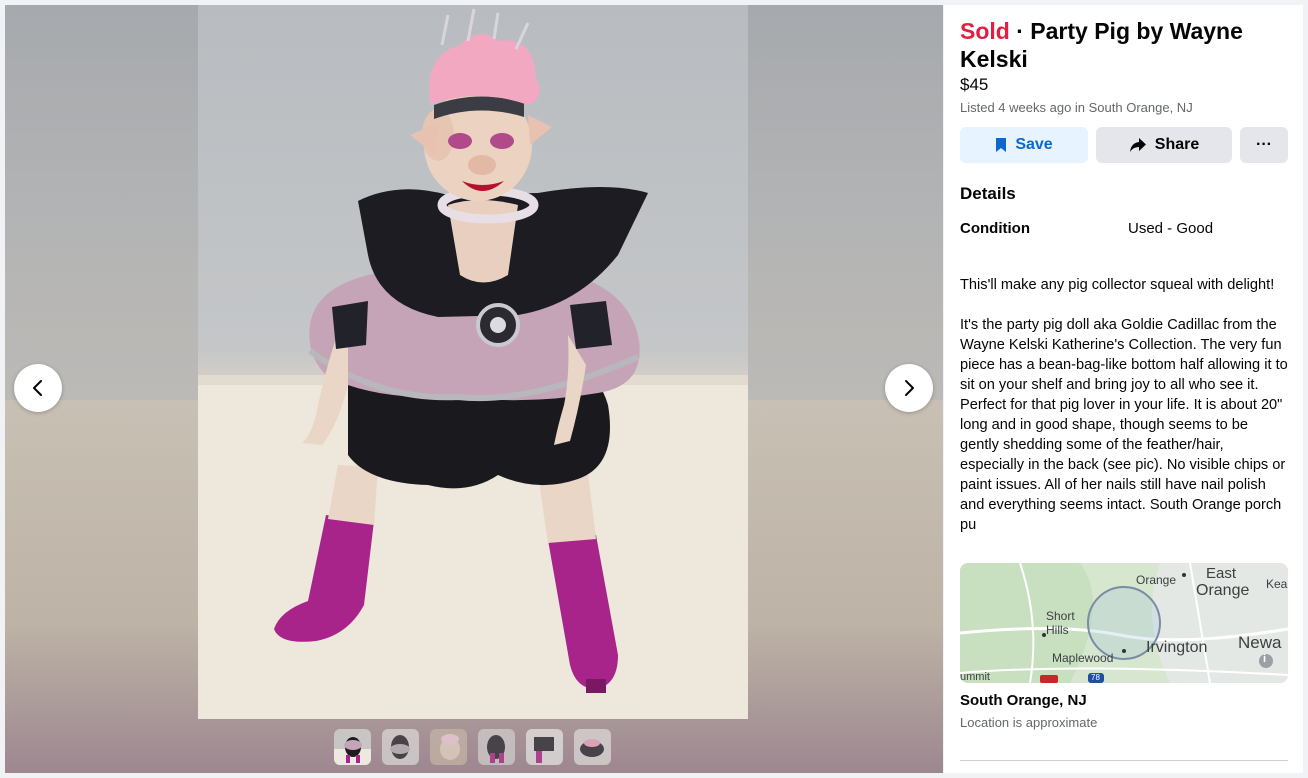 The height and width of the screenshot is (778, 1308). I want to click on map-label-hills: Hills, so click(1057, 630).